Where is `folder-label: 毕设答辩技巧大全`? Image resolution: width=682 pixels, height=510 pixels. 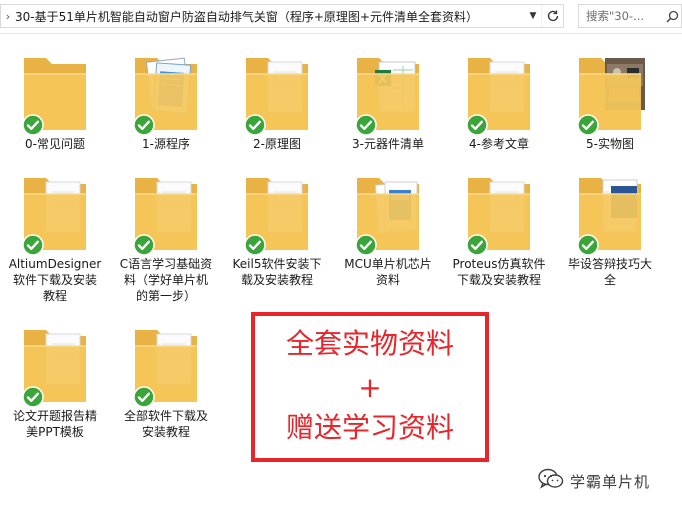 folder-label: 毕设答辩技巧大全 is located at coordinates (610, 272).